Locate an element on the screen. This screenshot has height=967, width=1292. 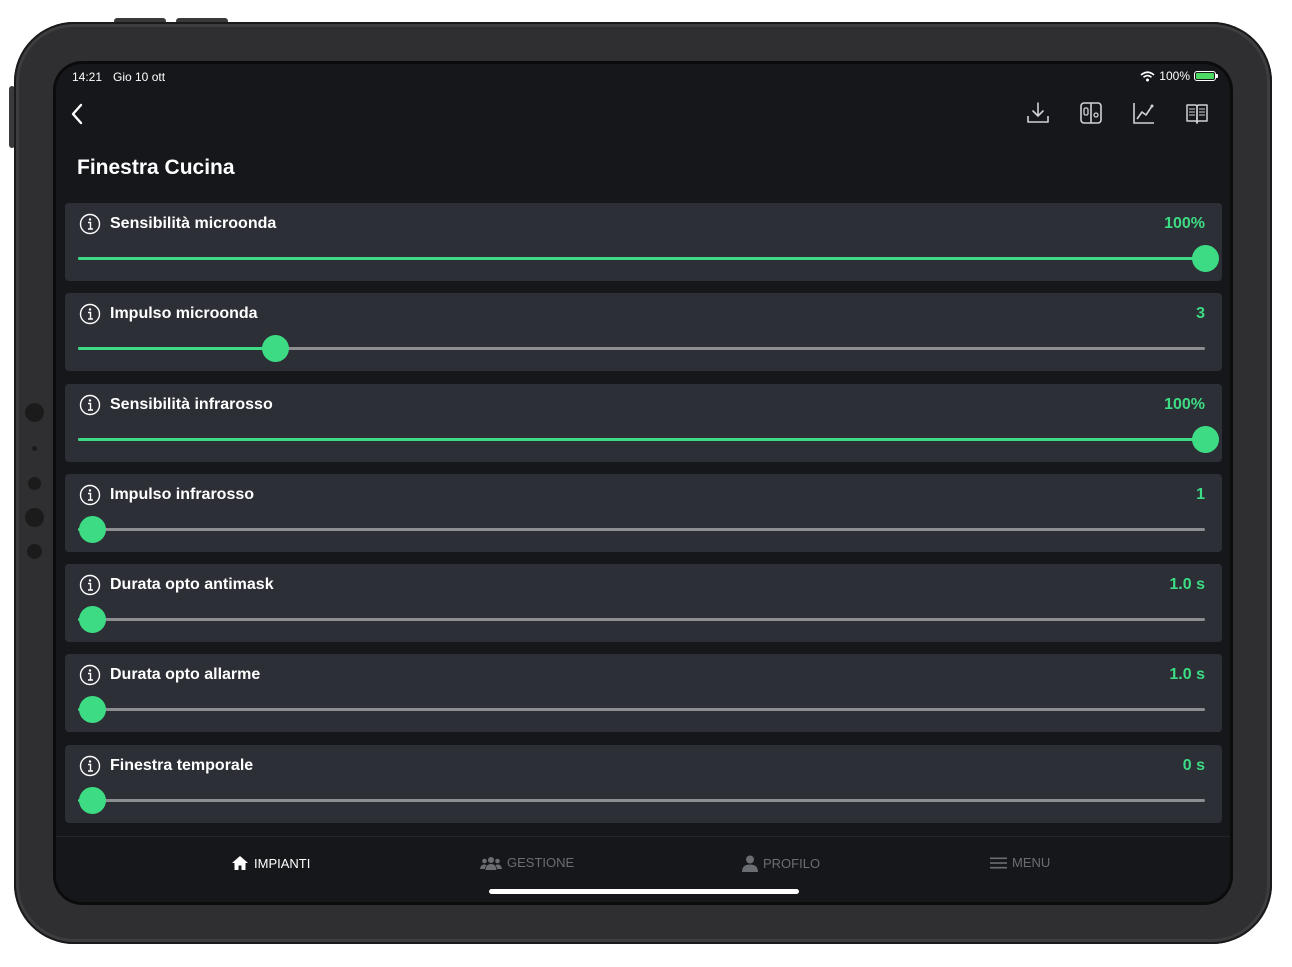
setting-card: Sensibilità microonda 100% is located at coordinates (643, 242).